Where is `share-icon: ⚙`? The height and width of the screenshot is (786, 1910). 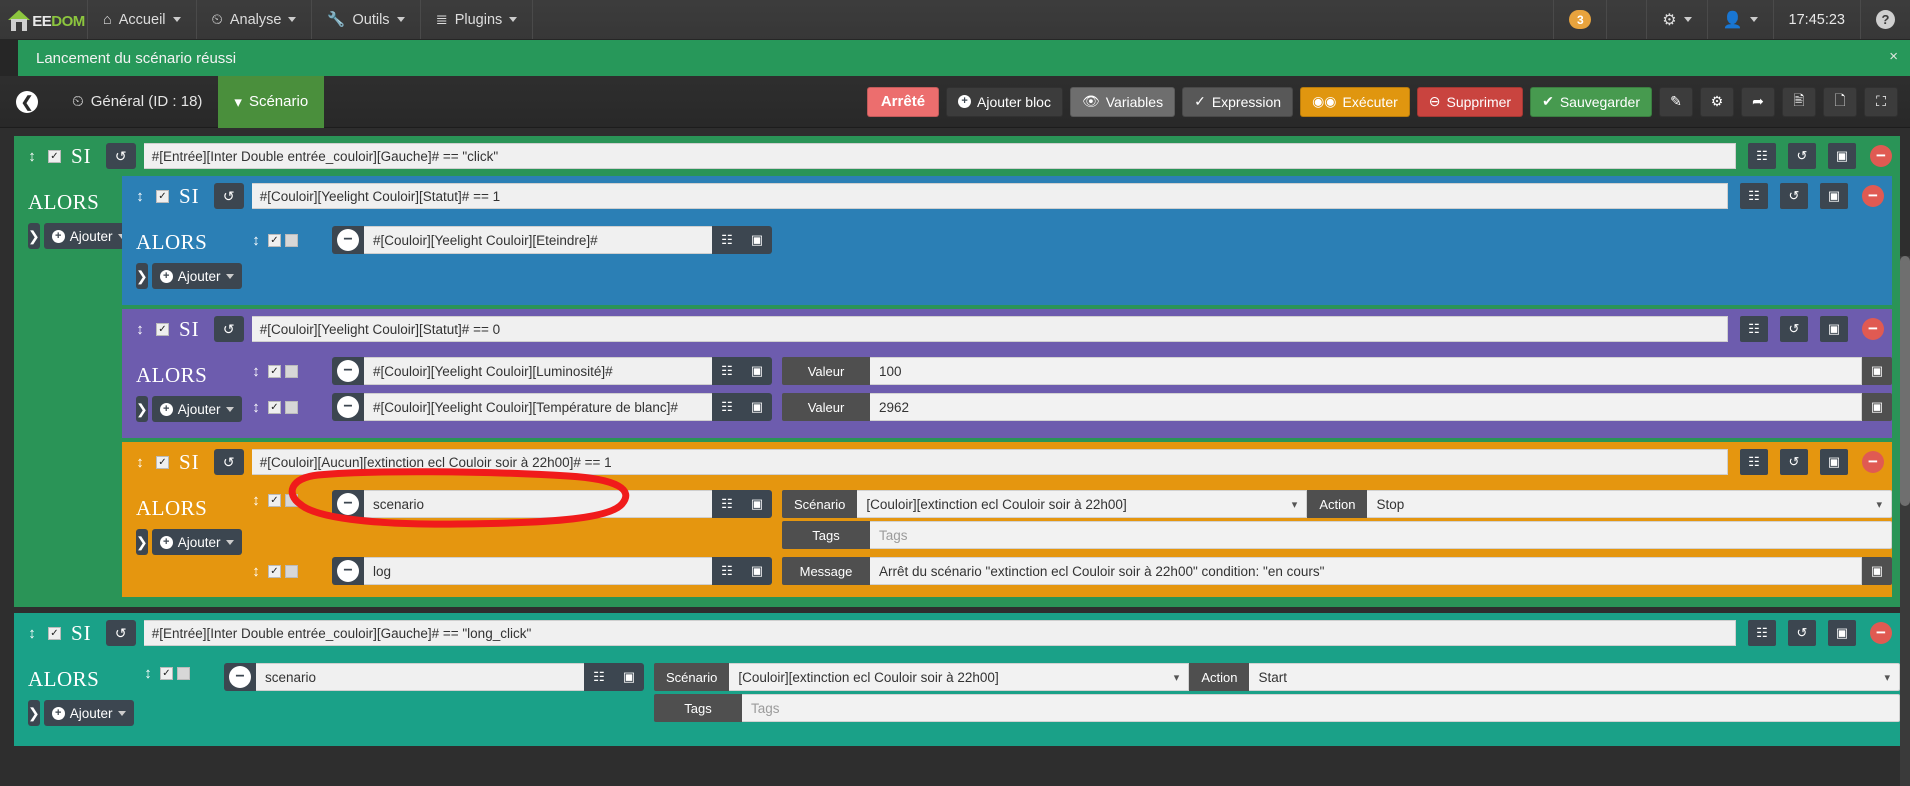 share-icon: ⚙ is located at coordinates (1717, 101).